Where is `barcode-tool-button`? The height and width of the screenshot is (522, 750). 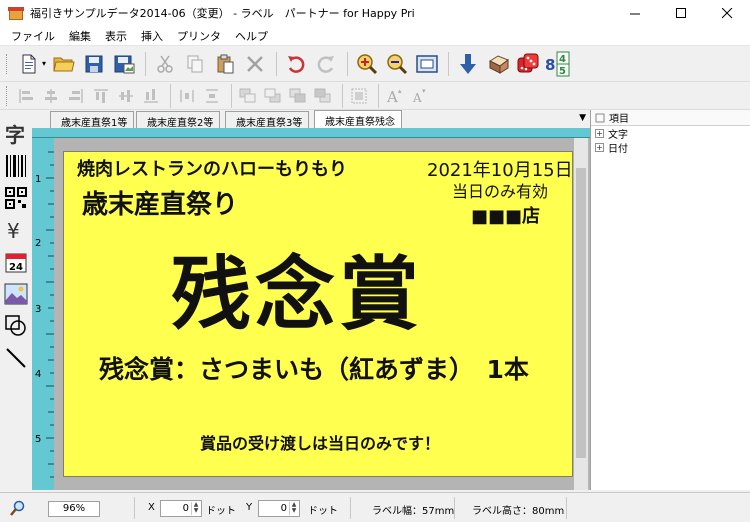
barcode-tool-button is located at coordinates (16, 166).